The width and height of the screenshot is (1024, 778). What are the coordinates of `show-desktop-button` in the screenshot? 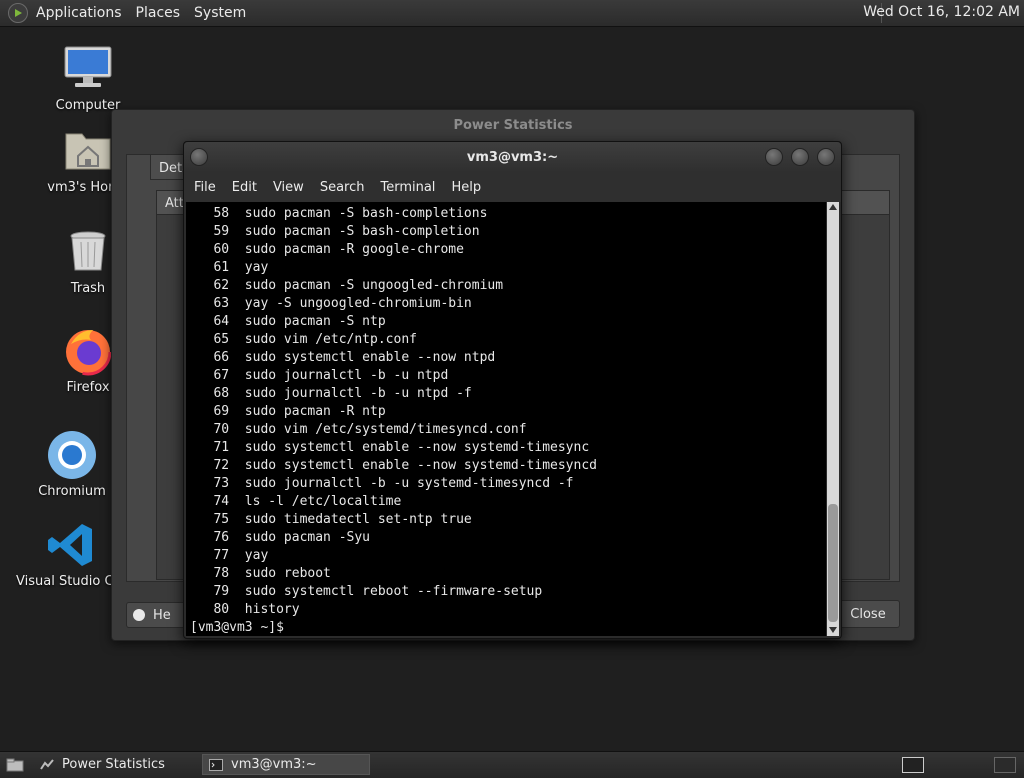 It's located at (15, 764).